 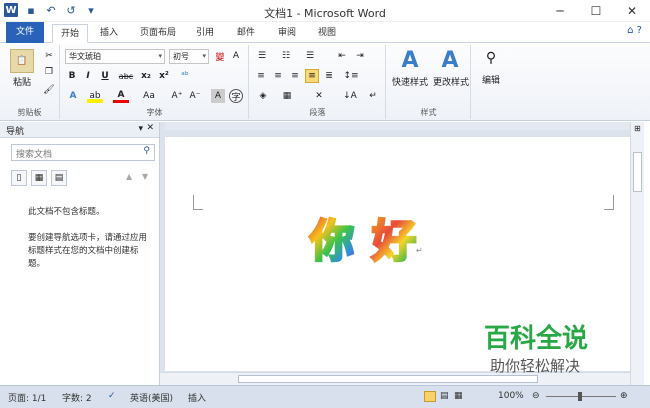 I want to click on proofing-icon: ✓, so click(x=112, y=396).